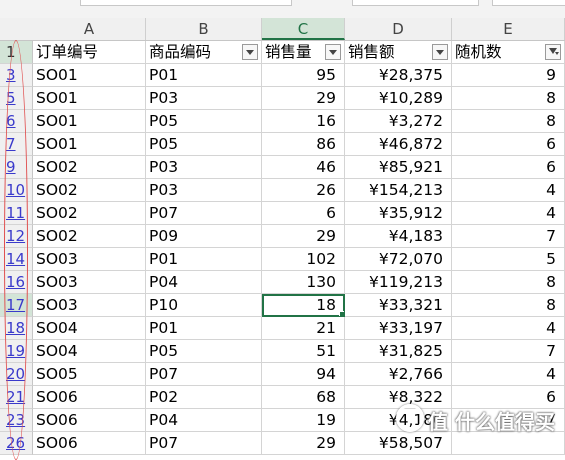 The height and width of the screenshot is (460, 565). Describe the element at coordinates (89, 374) in the screenshot. I see `cell-order-id: SO05` at that location.